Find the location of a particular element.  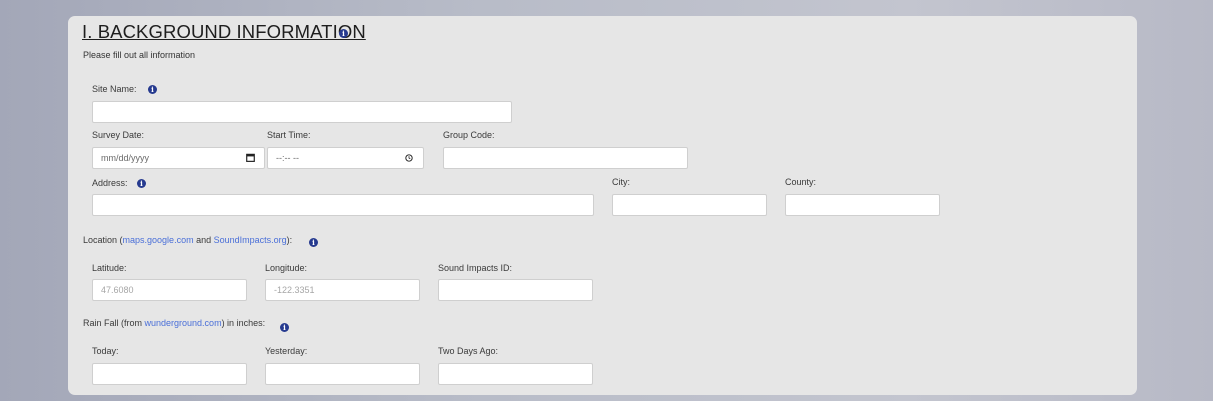

latitude-input: 47.6080 is located at coordinates (169, 290).